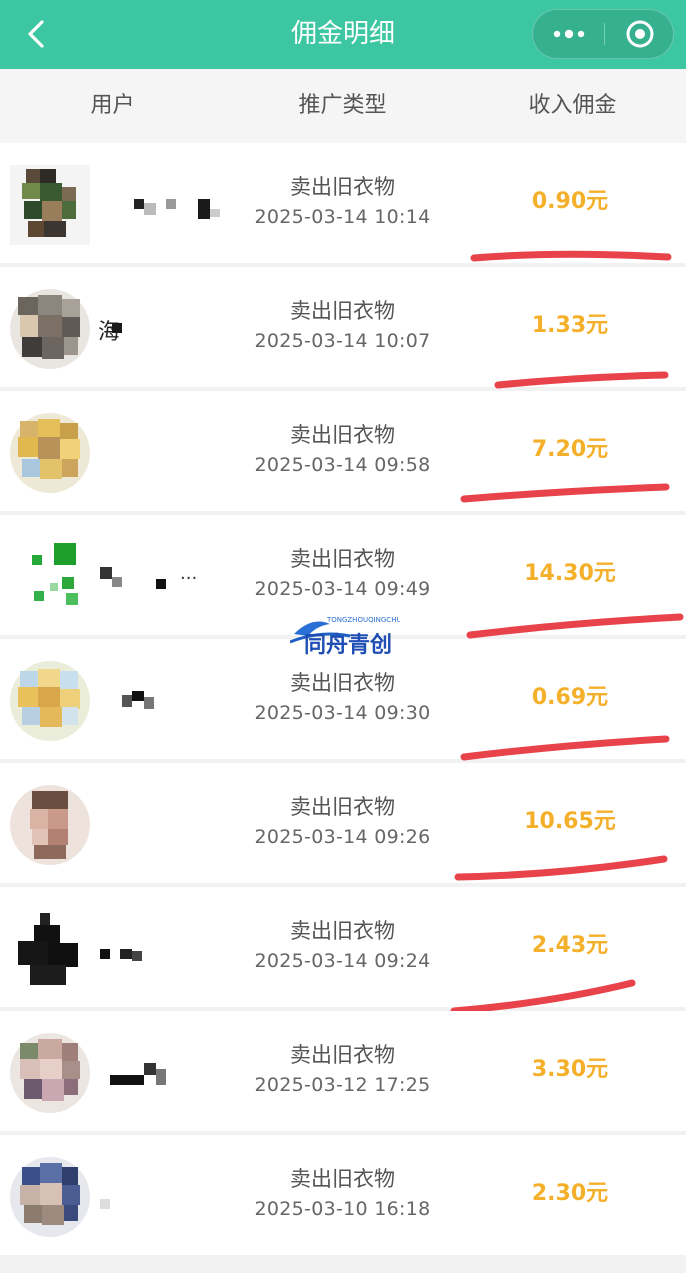 Image resolution: width=686 pixels, height=1273 pixels. What do you see at coordinates (342, 465) in the screenshot?
I see `record-time: 2025-03-14 09:58` at bounding box center [342, 465].